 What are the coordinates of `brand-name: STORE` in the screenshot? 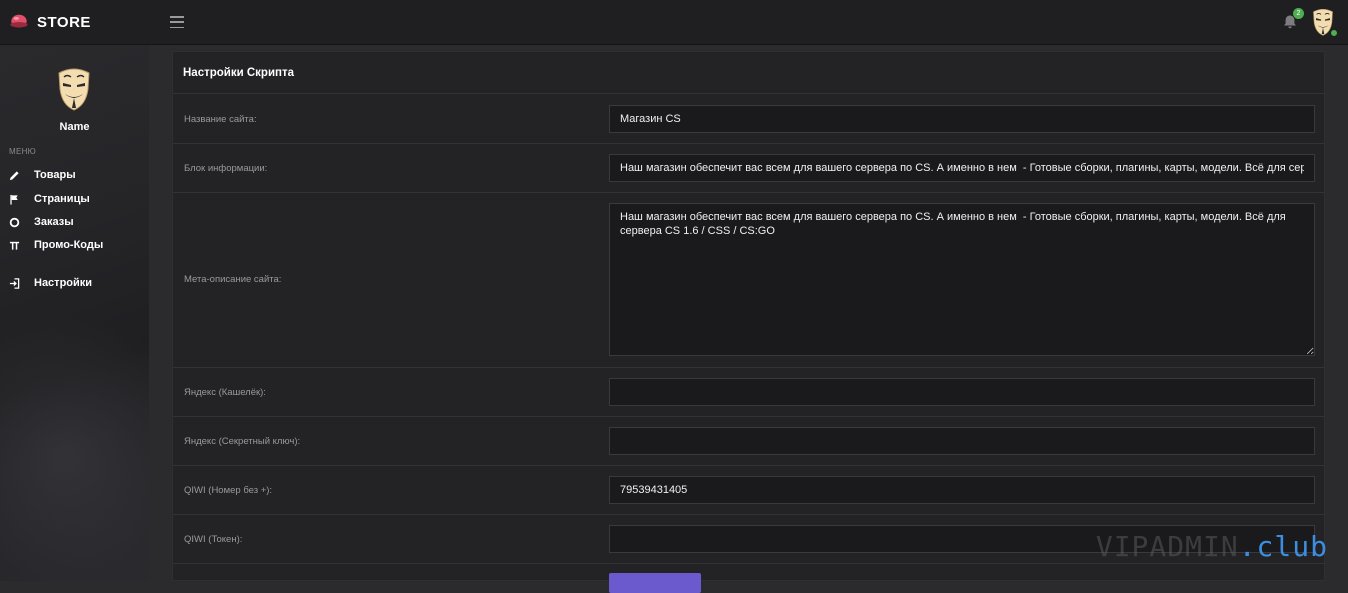 It's located at (64, 22).